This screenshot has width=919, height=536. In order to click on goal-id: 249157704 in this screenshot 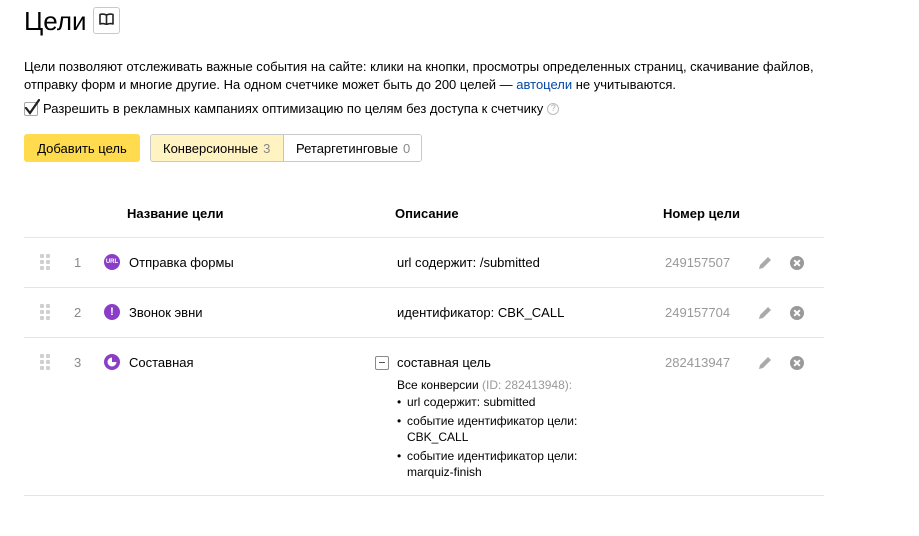, I will do `click(698, 312)`.